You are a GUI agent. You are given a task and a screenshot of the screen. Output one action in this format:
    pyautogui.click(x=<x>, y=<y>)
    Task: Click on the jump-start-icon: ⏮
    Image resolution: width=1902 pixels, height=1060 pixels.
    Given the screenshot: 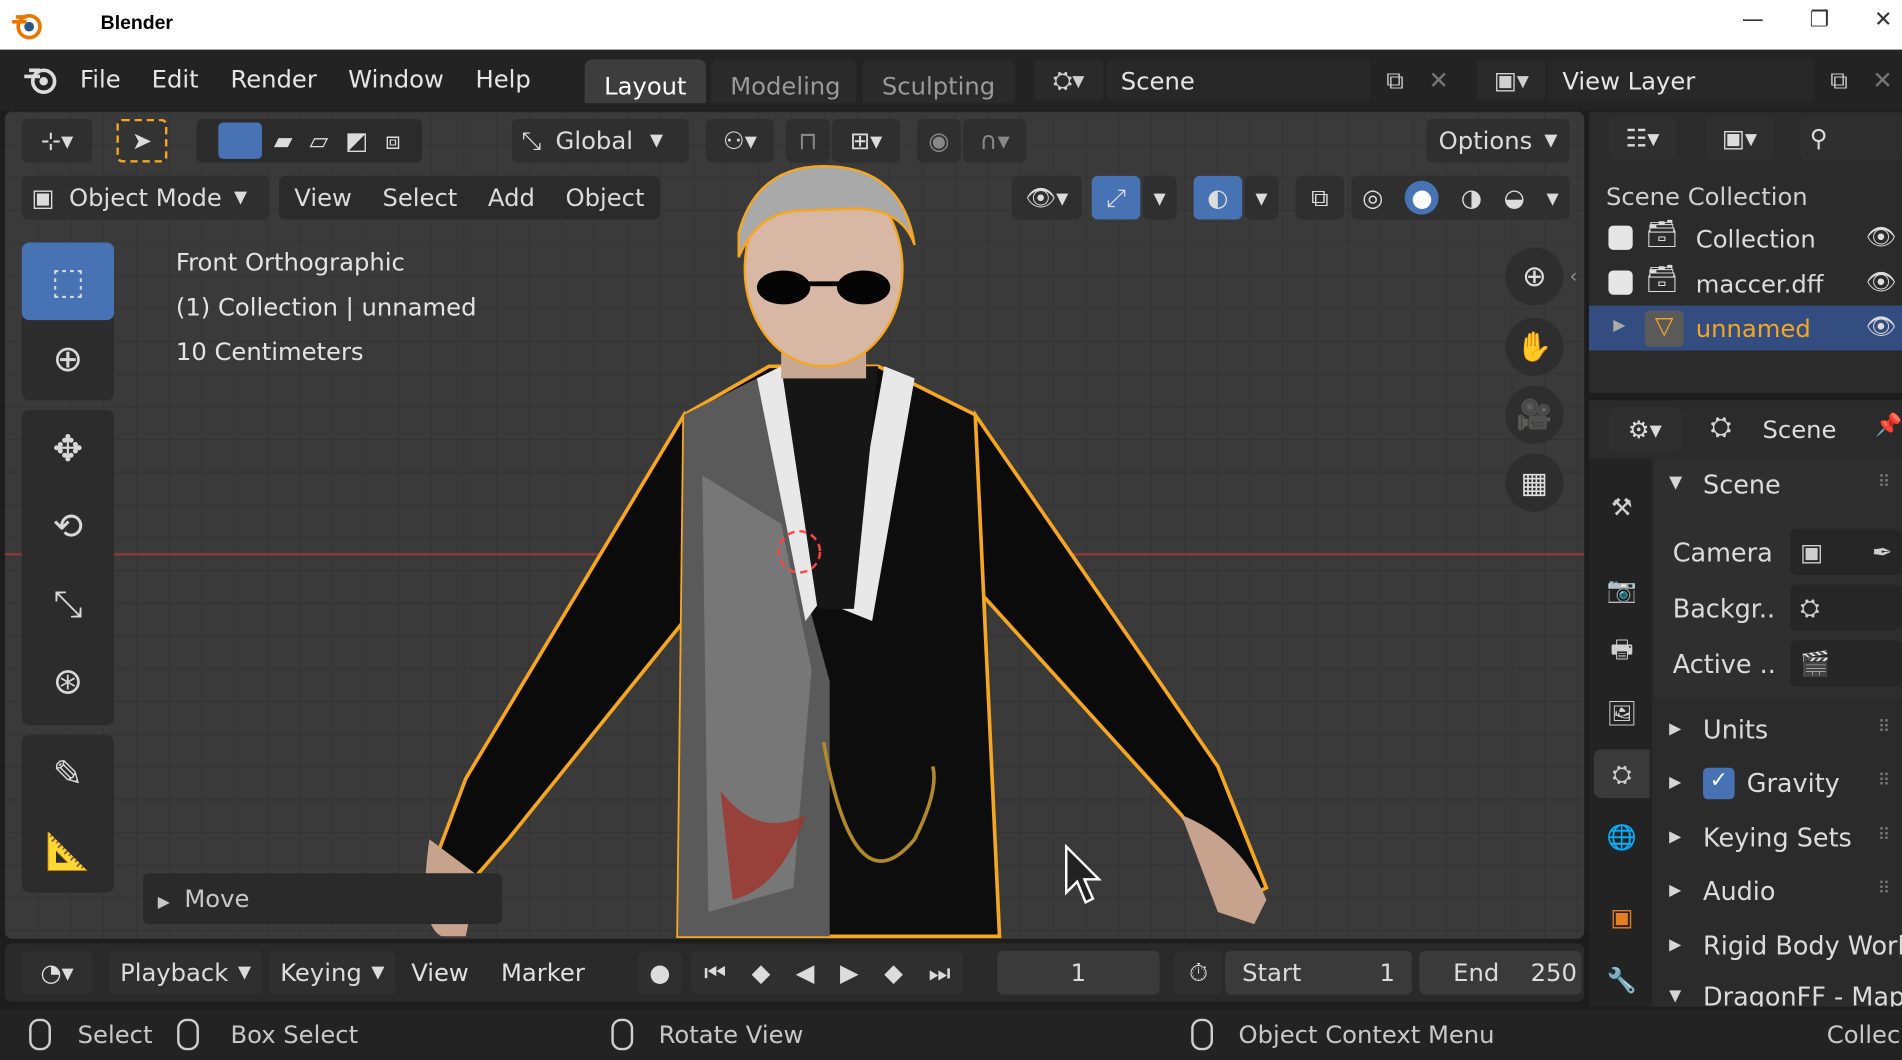 What is the action you would take?
    pyautogui.click(x=715, y=972)
    